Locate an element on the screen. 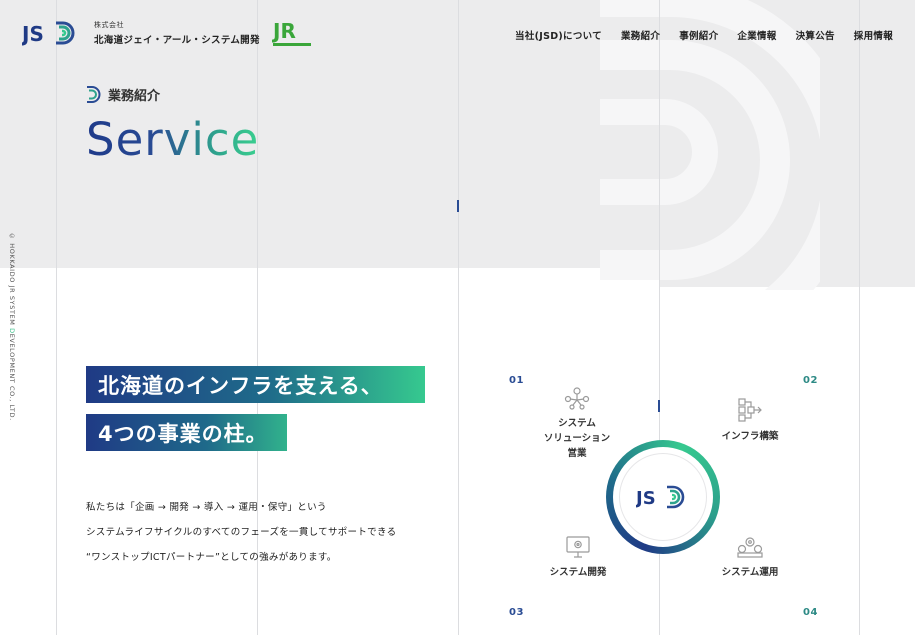 This screenshot has width=915, height=635. main-nav: 当社(JSD)について 業務紹介 事例紹介 企業情報 決算公告 採用情報 is located at coordinates (704, 35).